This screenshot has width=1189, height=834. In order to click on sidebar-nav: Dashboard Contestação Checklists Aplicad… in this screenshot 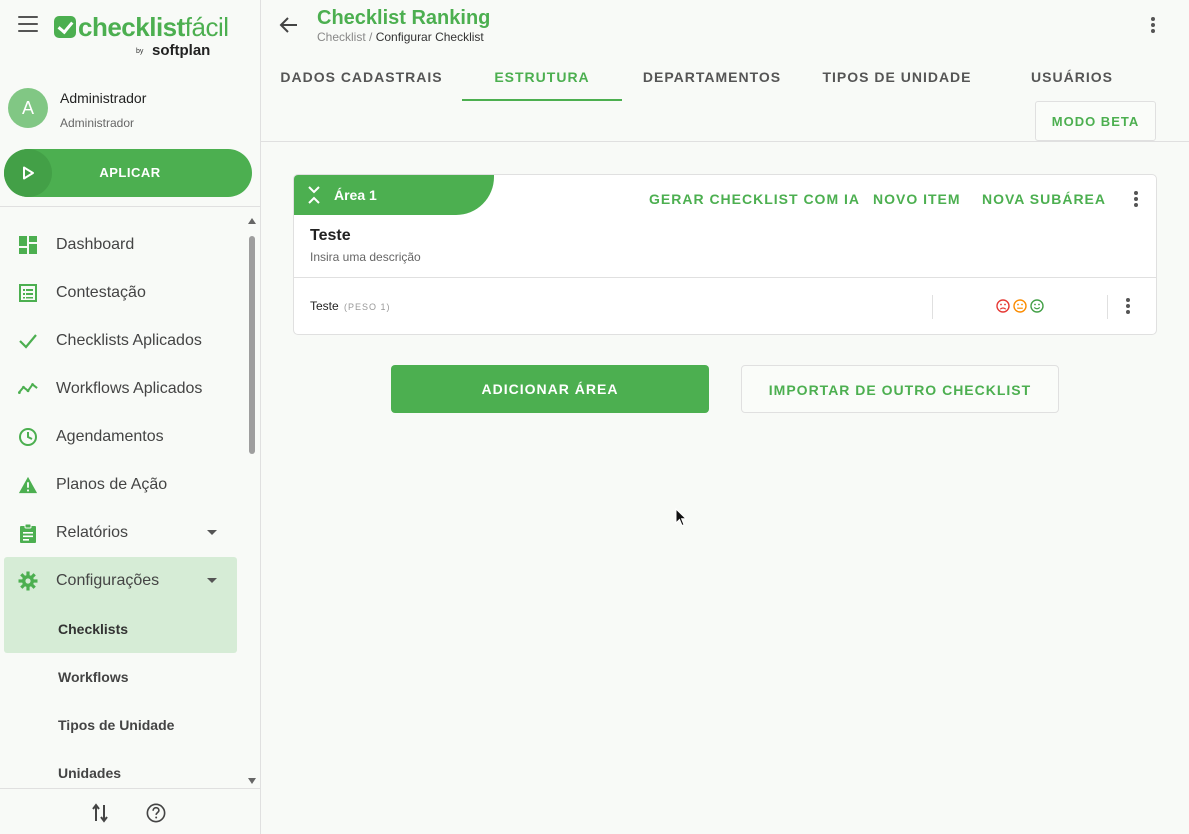, I will do `click(122, 503)`.